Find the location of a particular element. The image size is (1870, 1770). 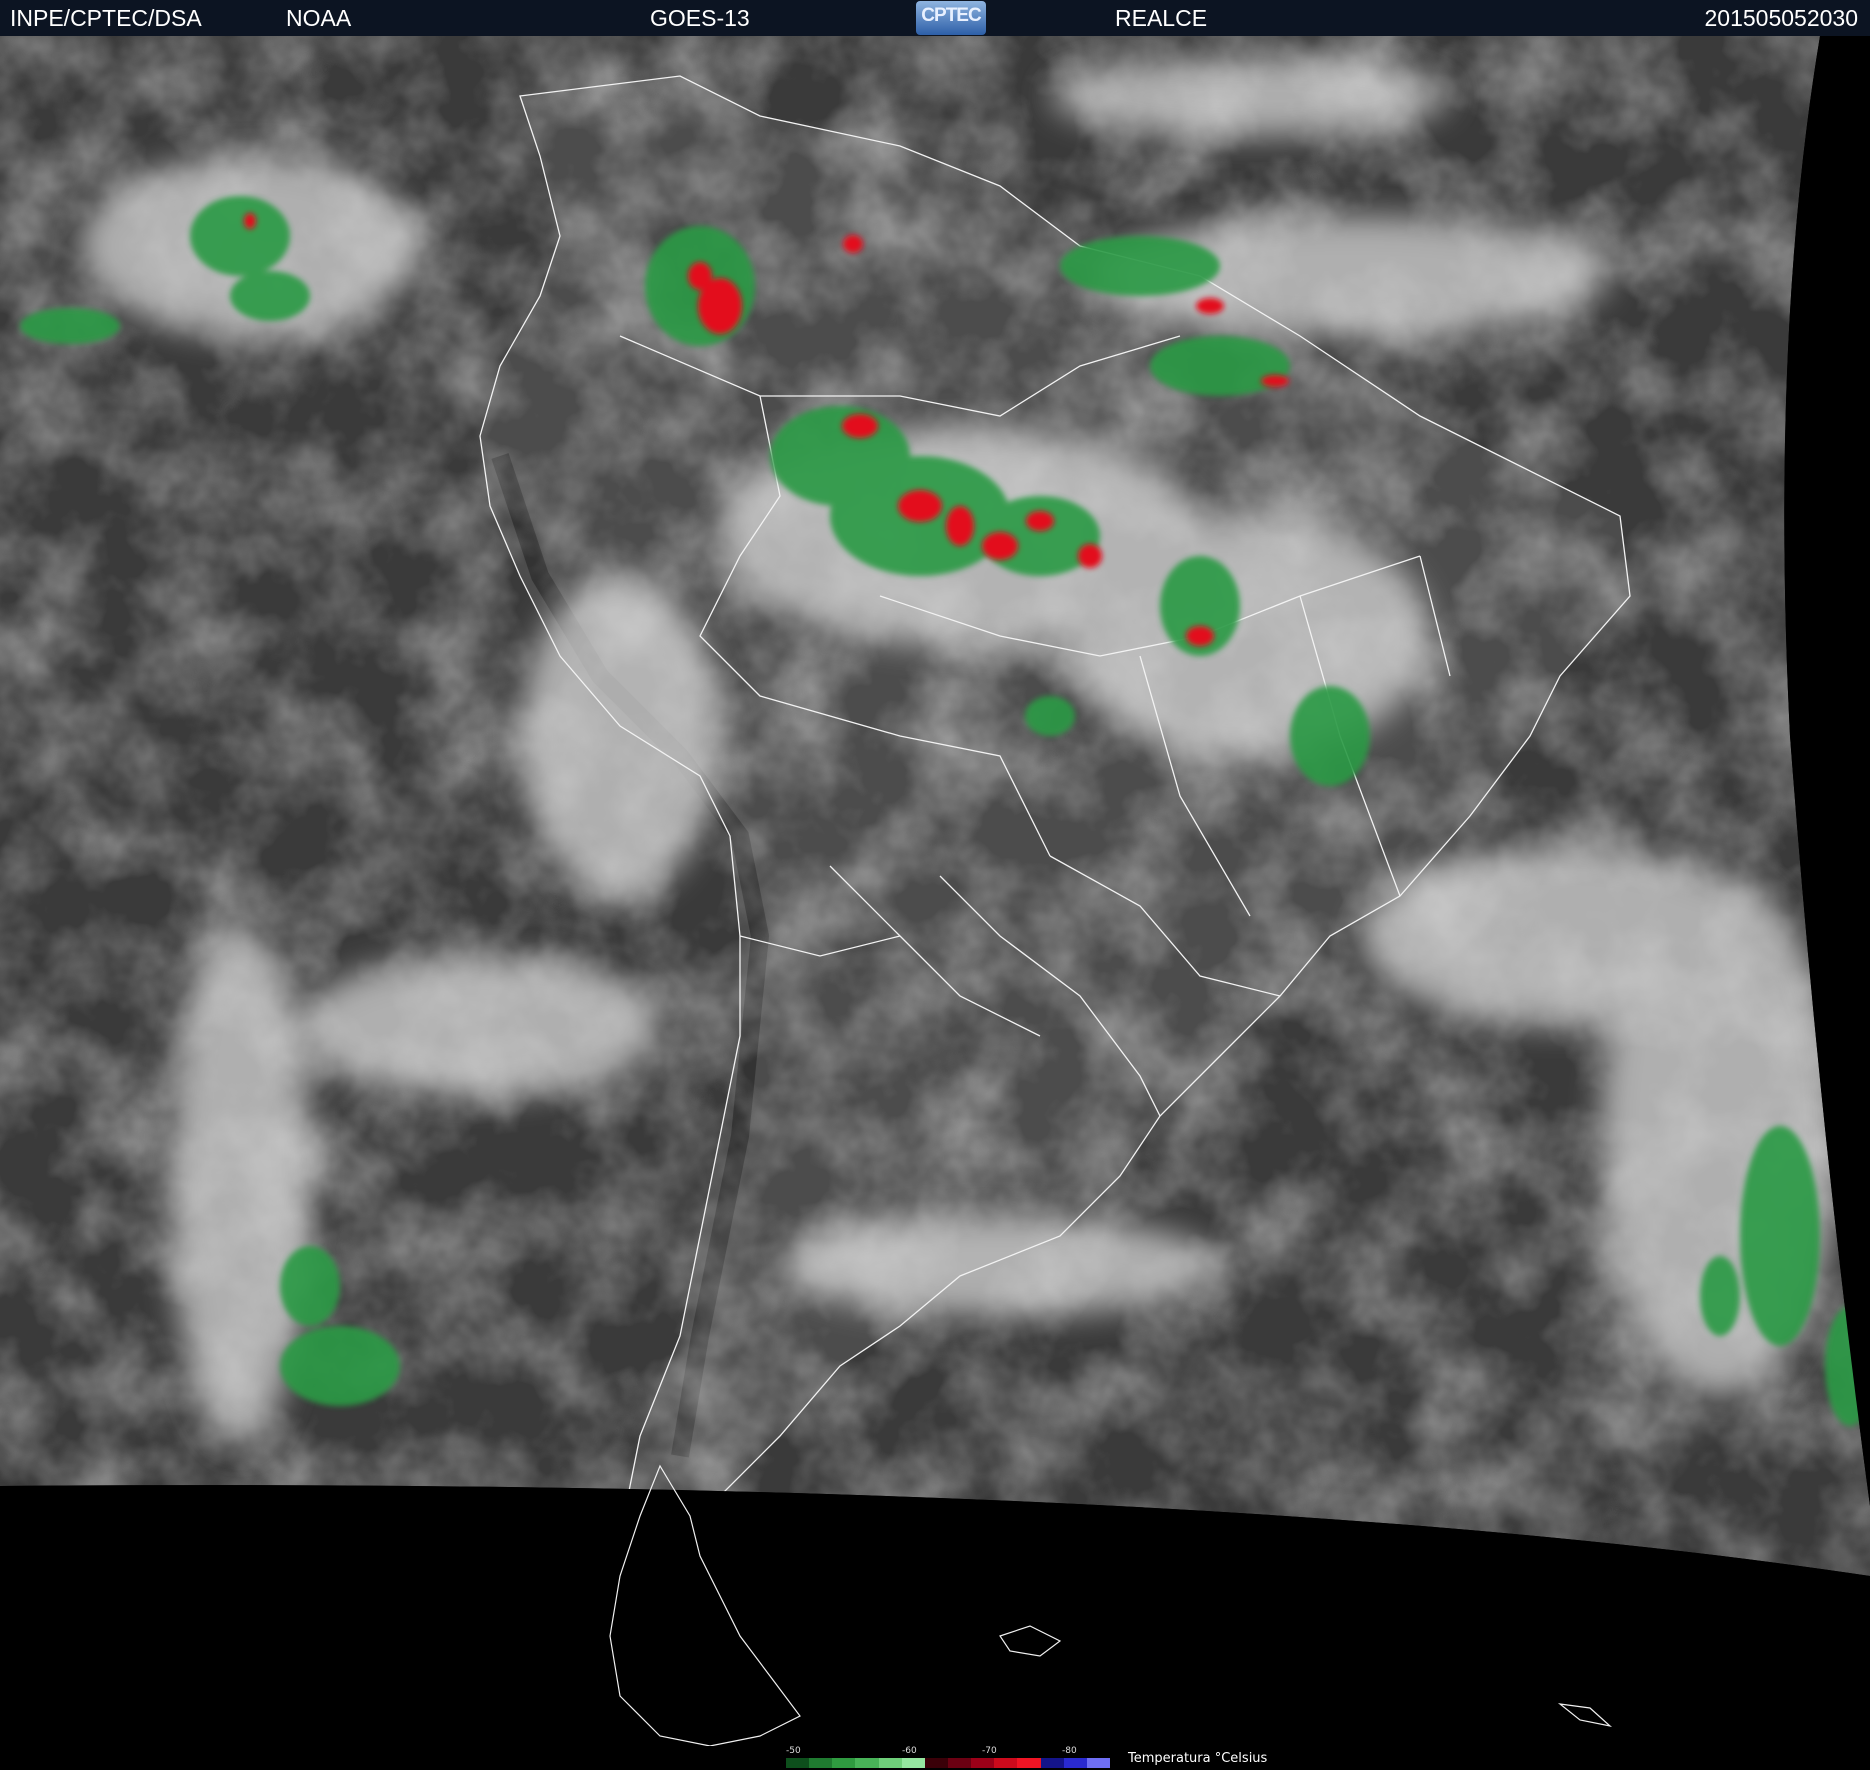

cptec-logo-text: CPTEC is located at coordinates (951, 15).